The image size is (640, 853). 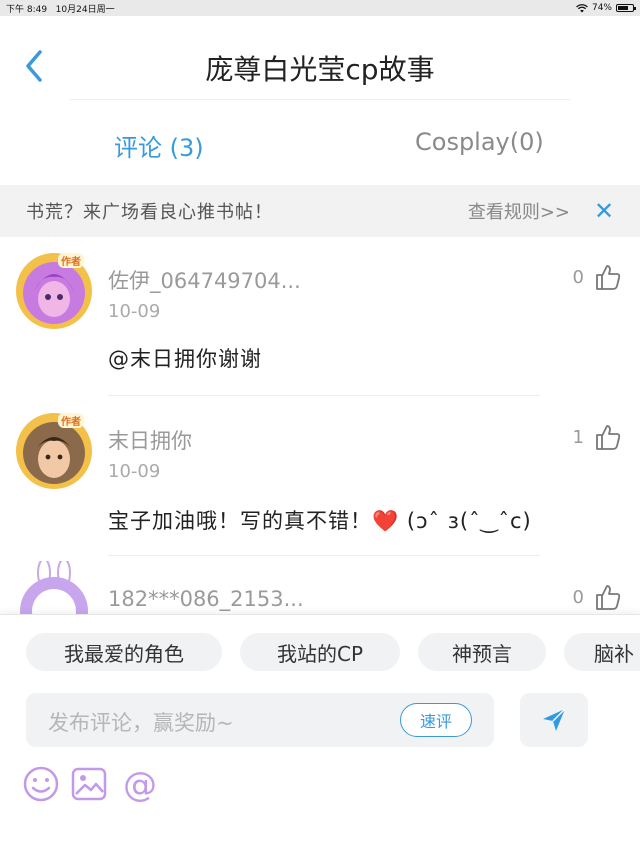 I want to click on chip-favorite-character: 我最爱的角色, so click(x=124, y=652).